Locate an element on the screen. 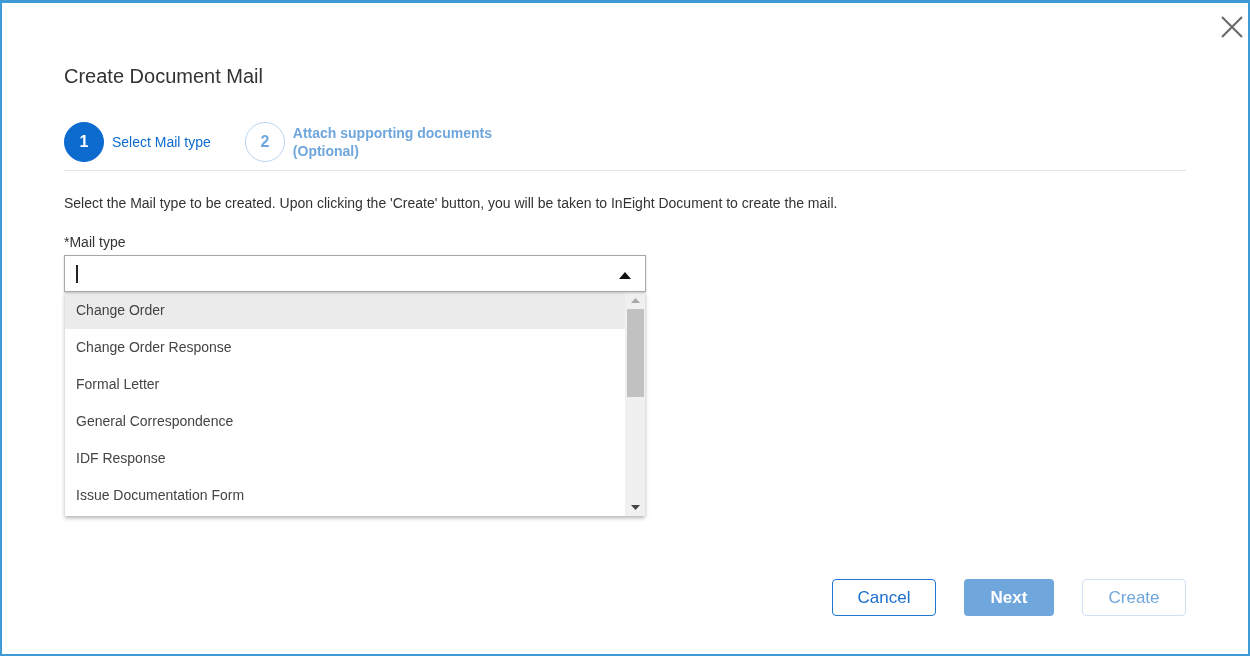 This screenshot has width=1250, height=656. dialog-button: Cancel is located at coordinates (884, 597).